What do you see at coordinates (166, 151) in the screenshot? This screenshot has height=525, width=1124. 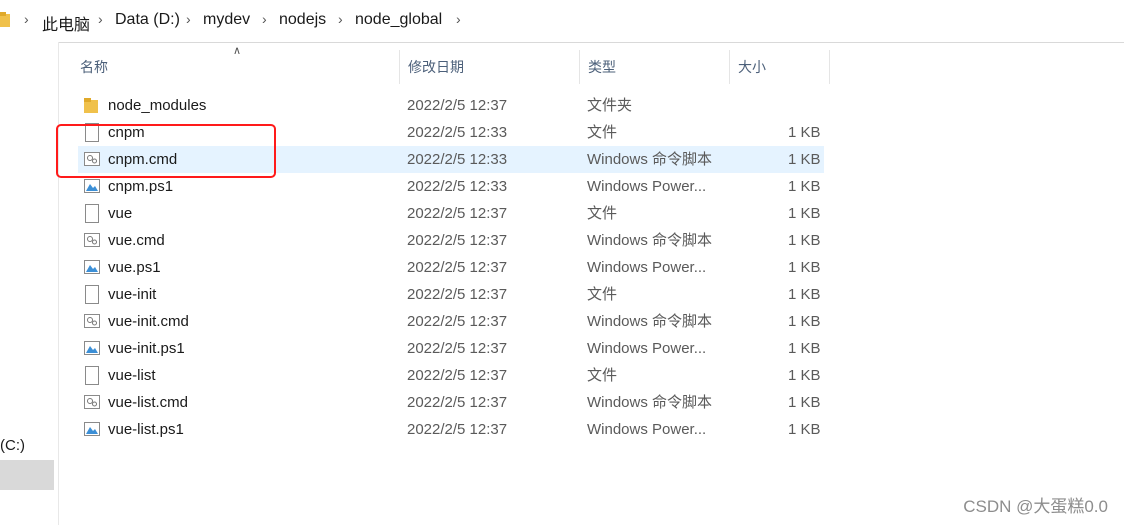 I see `annotation-highlight-box` at bounding box center [166, 151].